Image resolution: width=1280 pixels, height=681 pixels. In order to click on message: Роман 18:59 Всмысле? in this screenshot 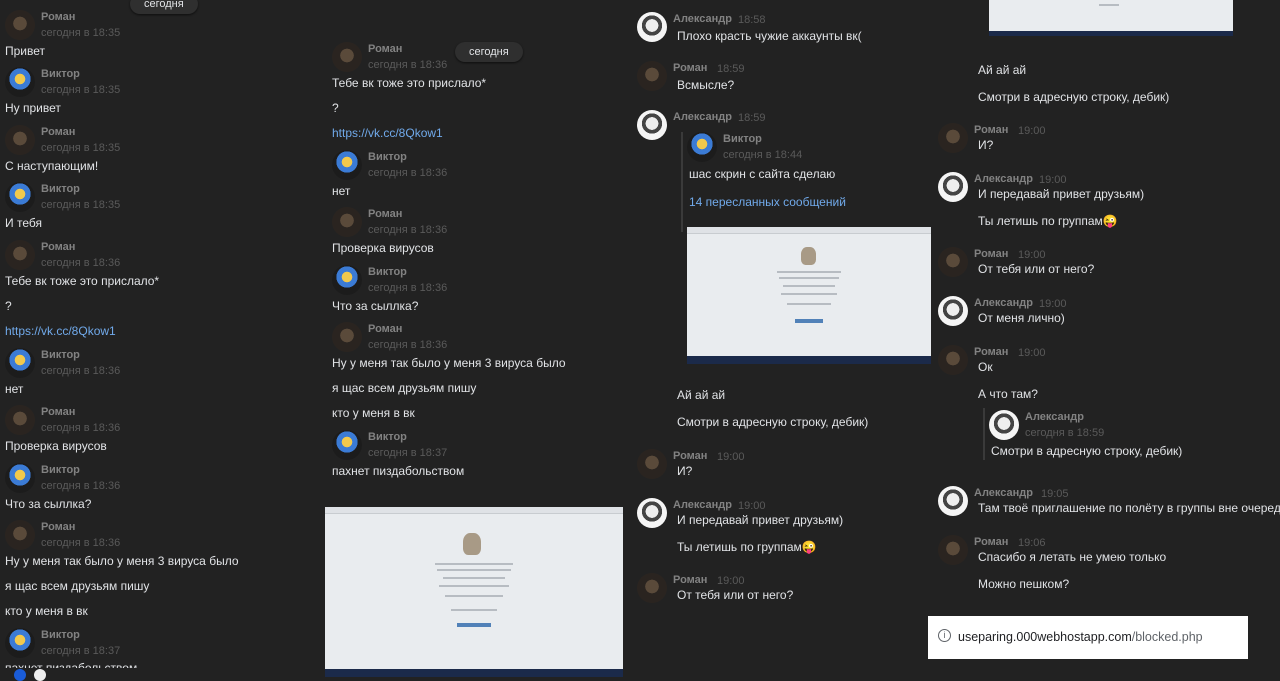, I will do `click(797, 77)`.